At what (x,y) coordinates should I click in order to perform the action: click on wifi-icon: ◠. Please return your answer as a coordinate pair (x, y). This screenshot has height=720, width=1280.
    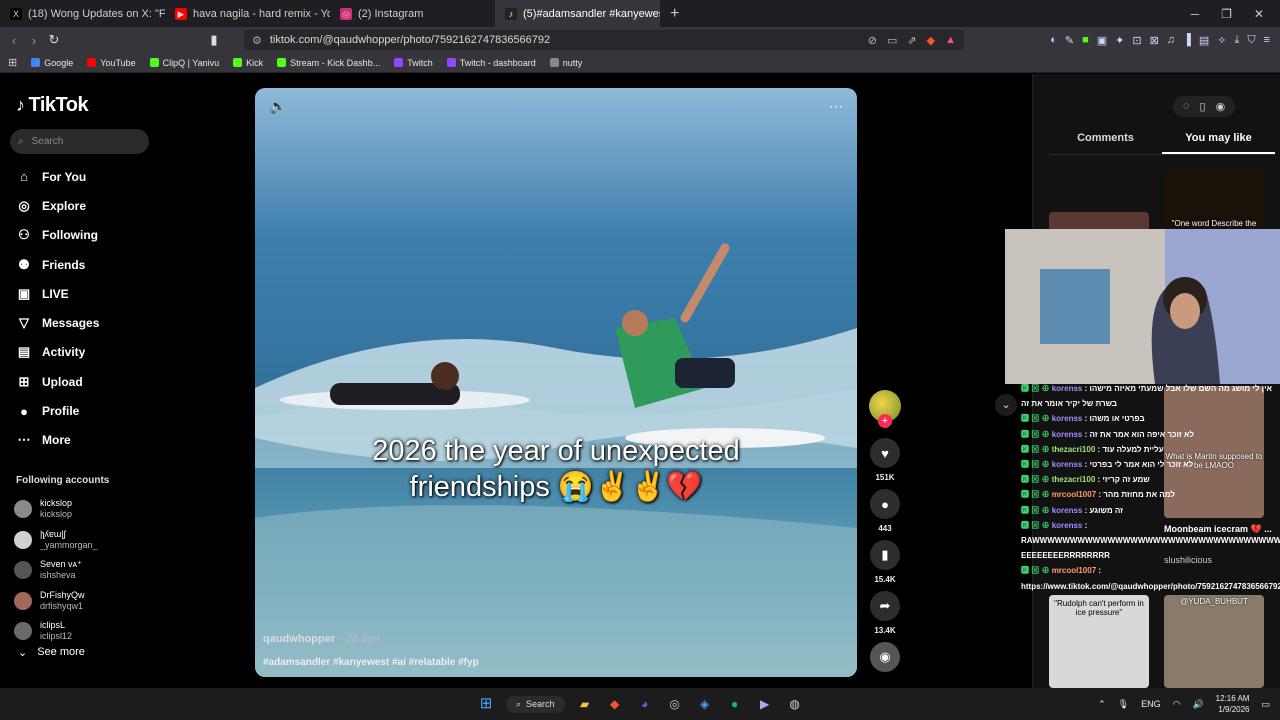
    Looking at the image, I should click on (1177, 704).